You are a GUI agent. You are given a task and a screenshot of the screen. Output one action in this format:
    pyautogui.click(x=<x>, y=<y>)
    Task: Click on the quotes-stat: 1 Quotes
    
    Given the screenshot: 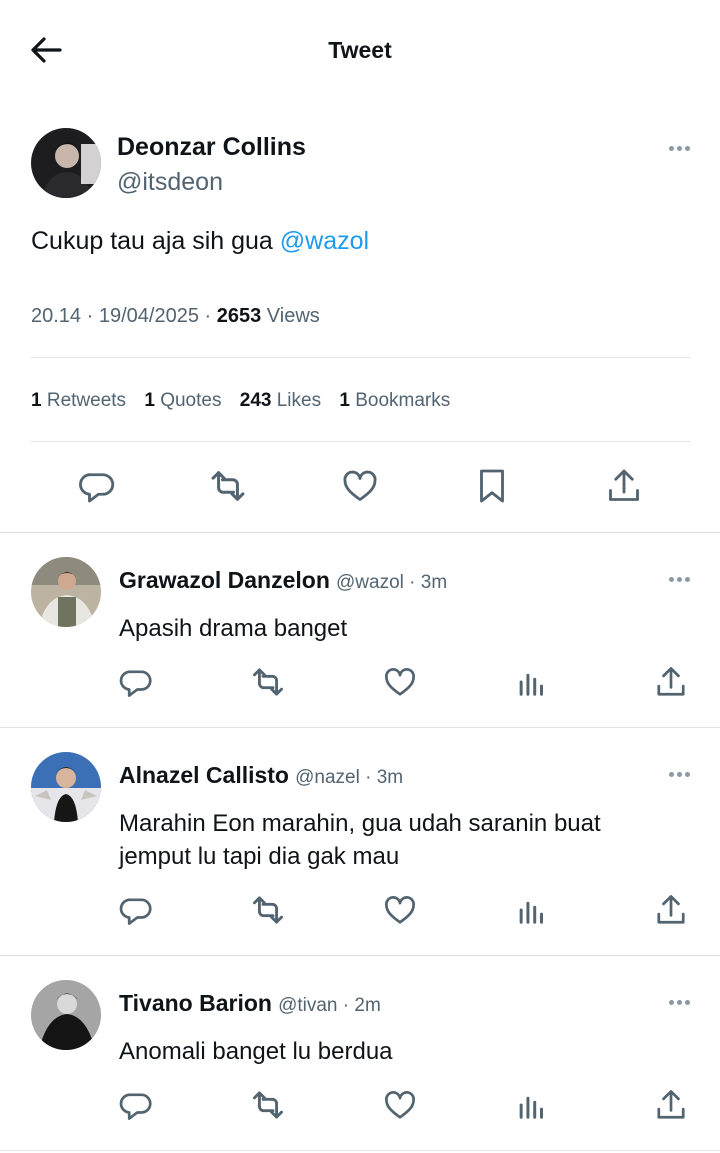 What is the action you would take?
    pyautogui.click(x=182, y=400)
    